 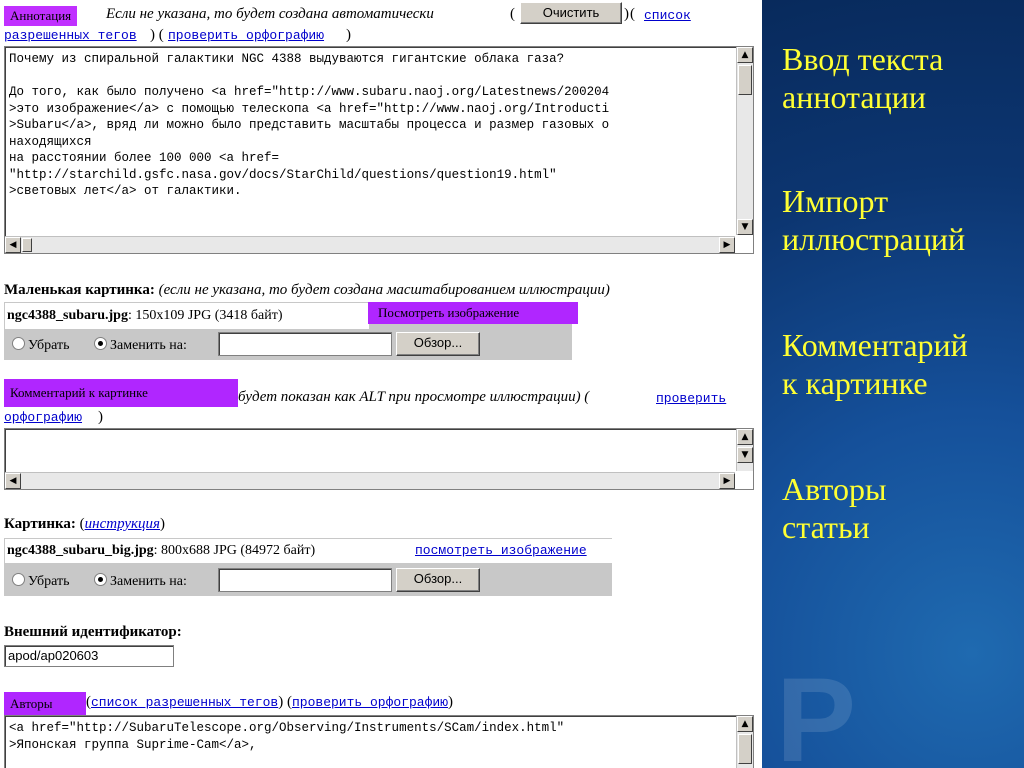 I want to click on comment-hscroll: ◀ ▶, so click(x=370, y=480).